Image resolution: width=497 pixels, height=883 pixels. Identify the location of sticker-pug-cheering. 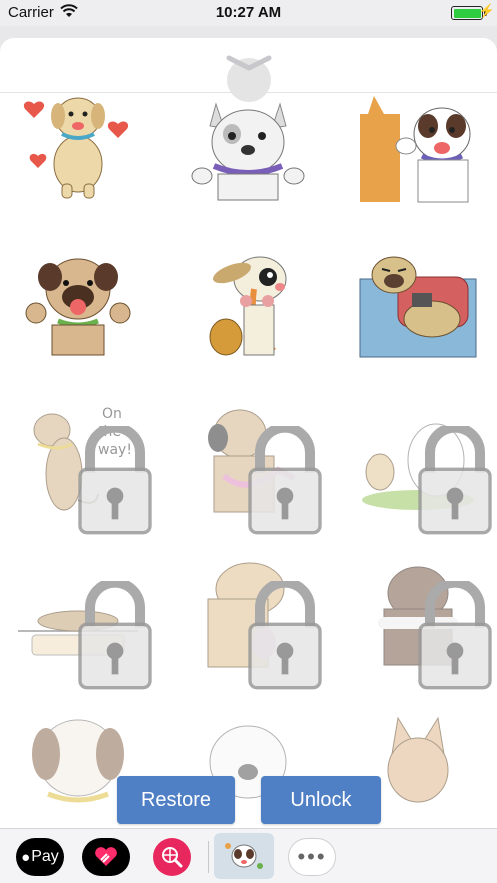
(78, 304).